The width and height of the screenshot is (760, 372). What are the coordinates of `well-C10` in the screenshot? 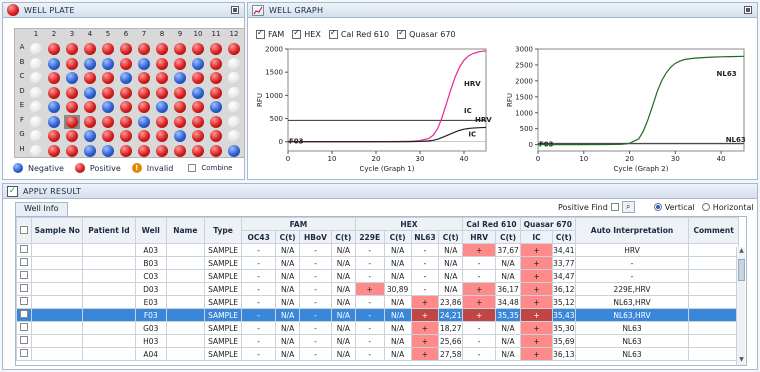 It's located at (198, 78).